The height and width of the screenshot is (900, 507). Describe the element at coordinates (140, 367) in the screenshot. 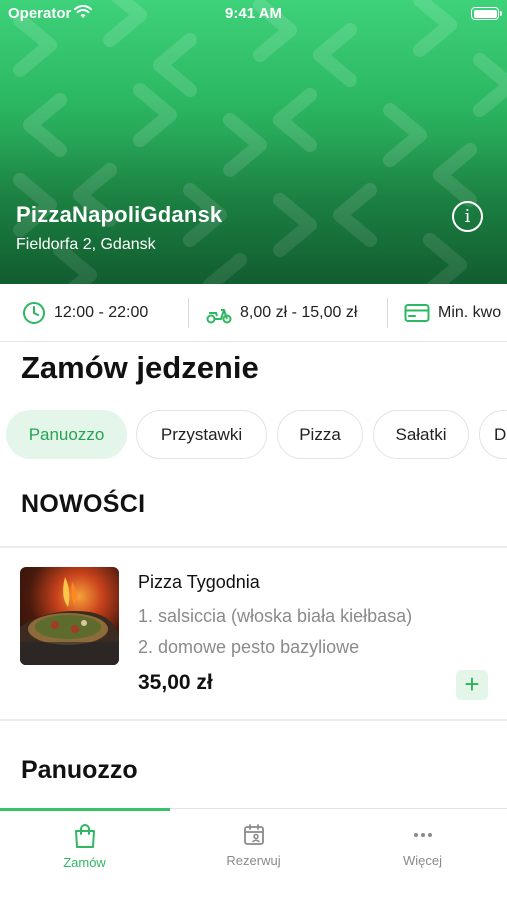

I see `page-title: Zamów jedzenie` at that location.